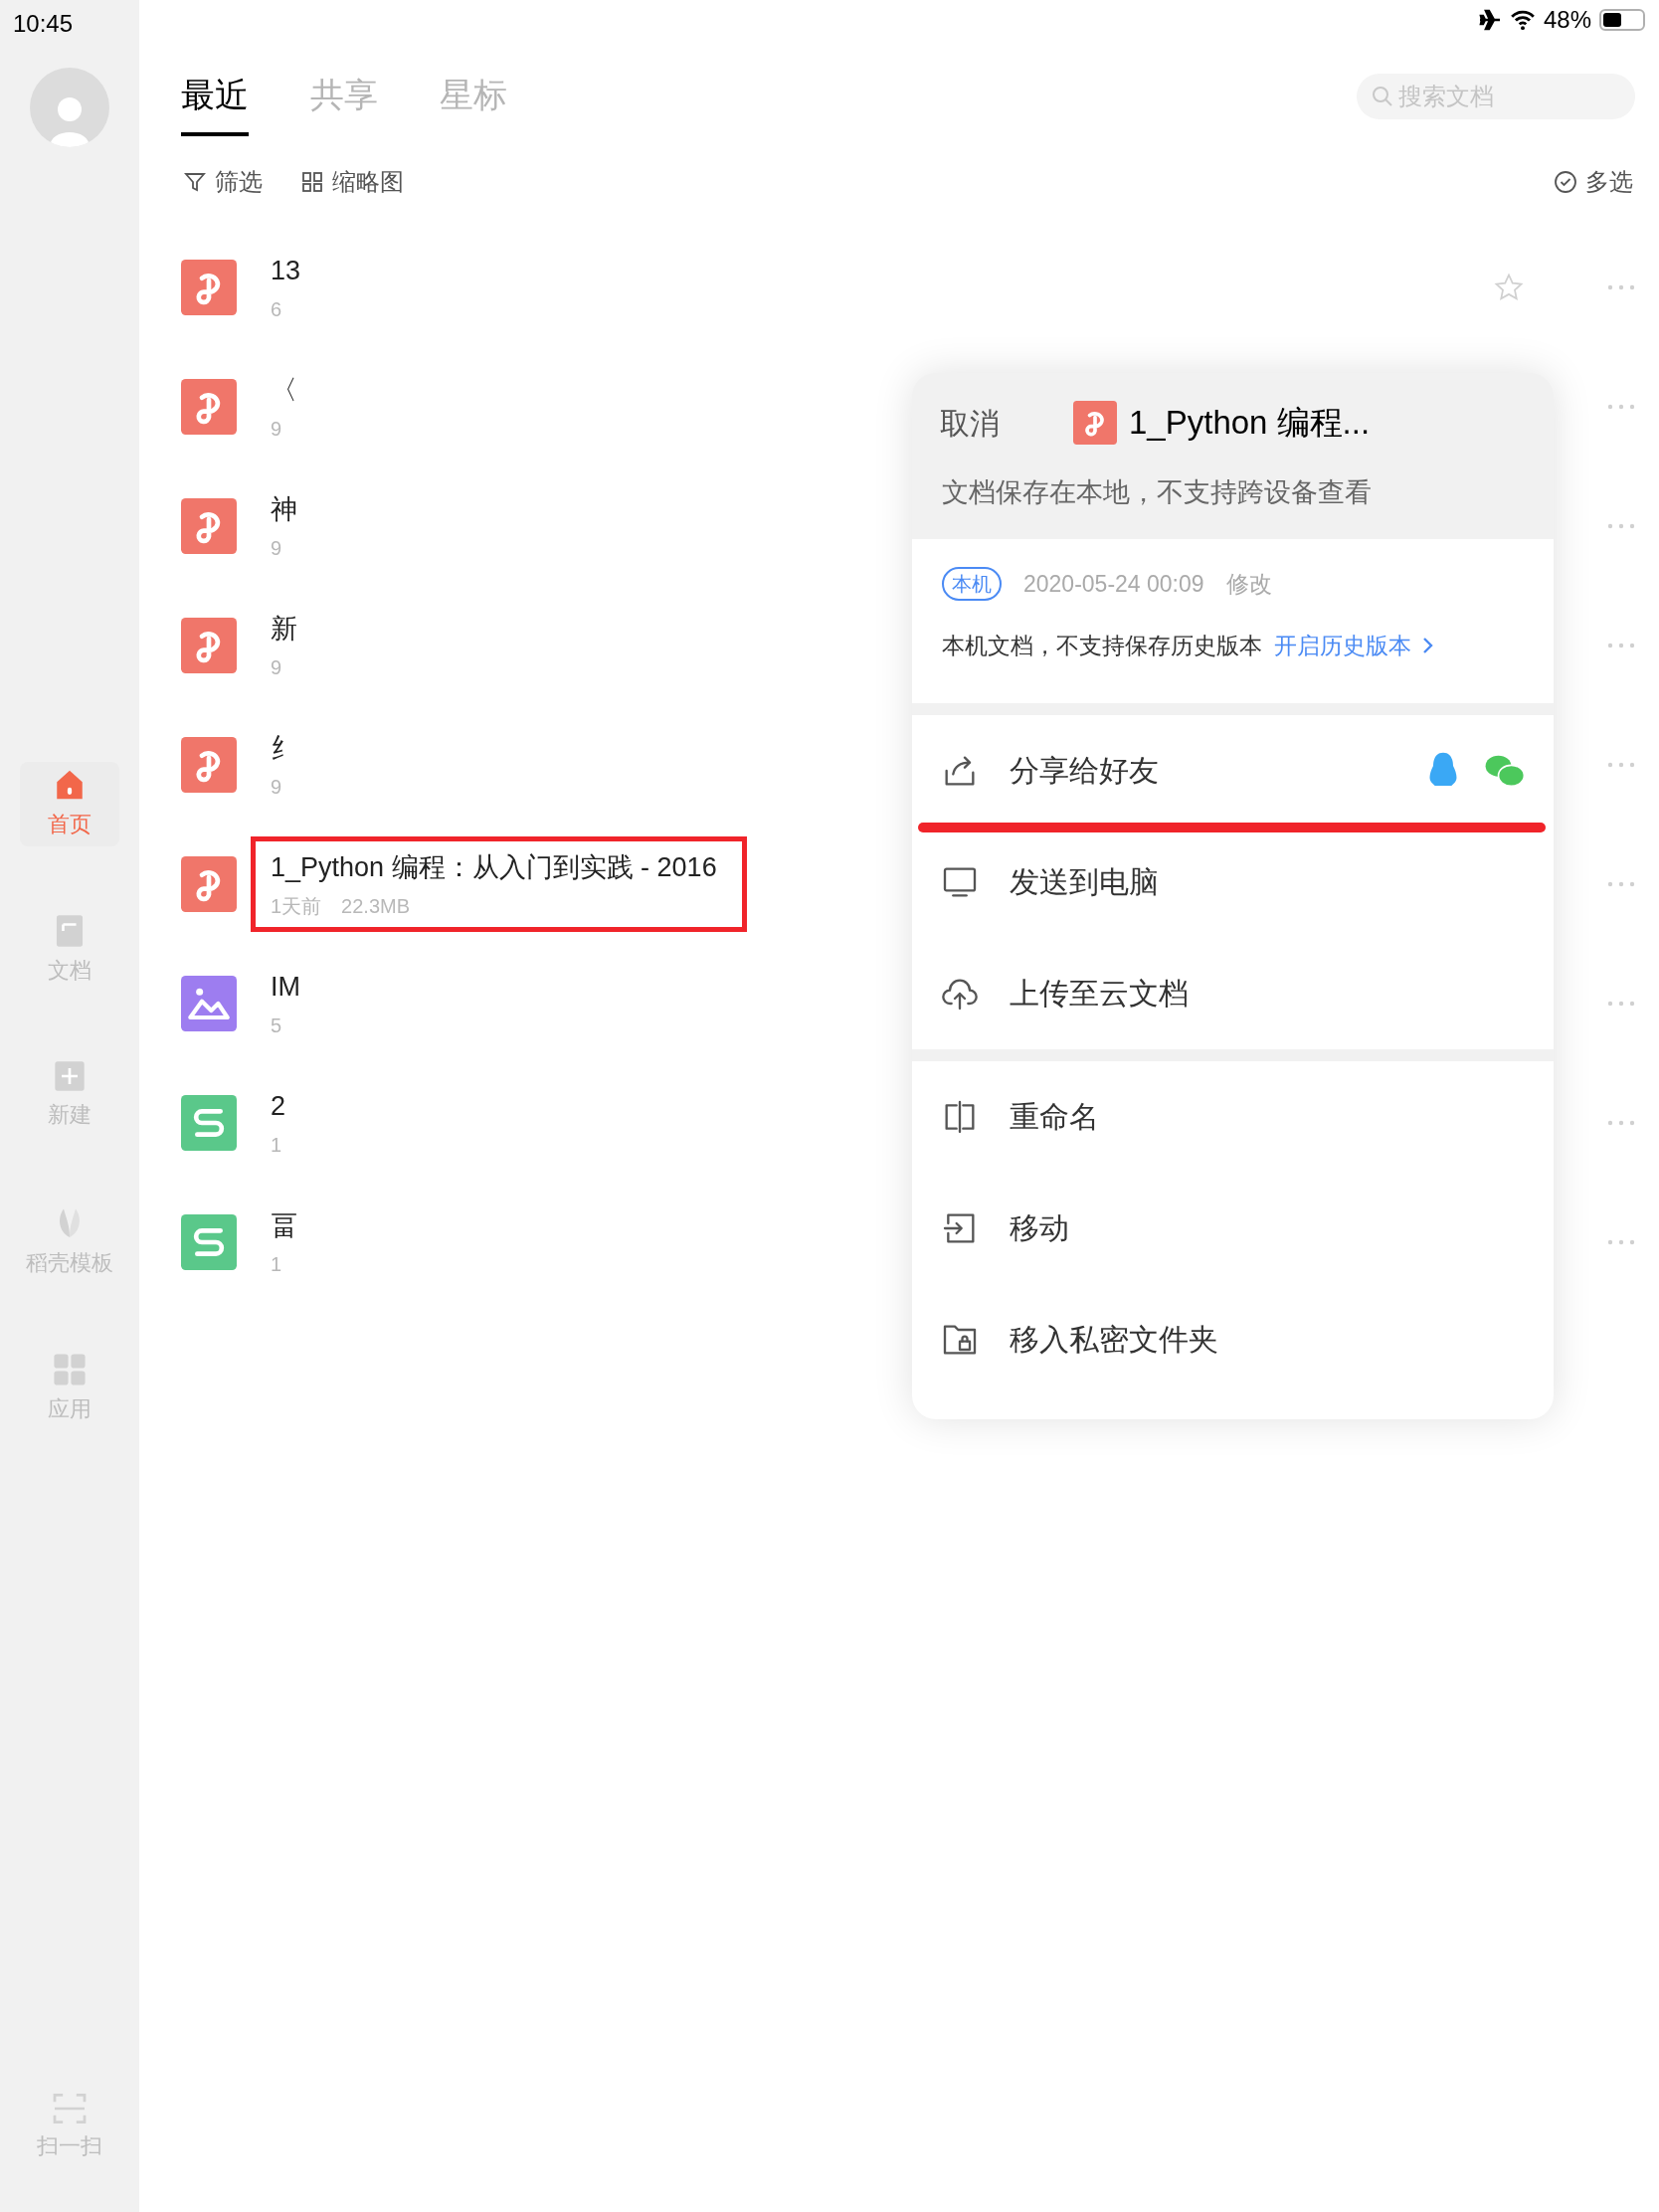 This screenshot has height=2212, width=1659. What do you see at coordinates (1622, 20) in the screenshot?
I see `battery-icon` at bounding box center [1622, 20].